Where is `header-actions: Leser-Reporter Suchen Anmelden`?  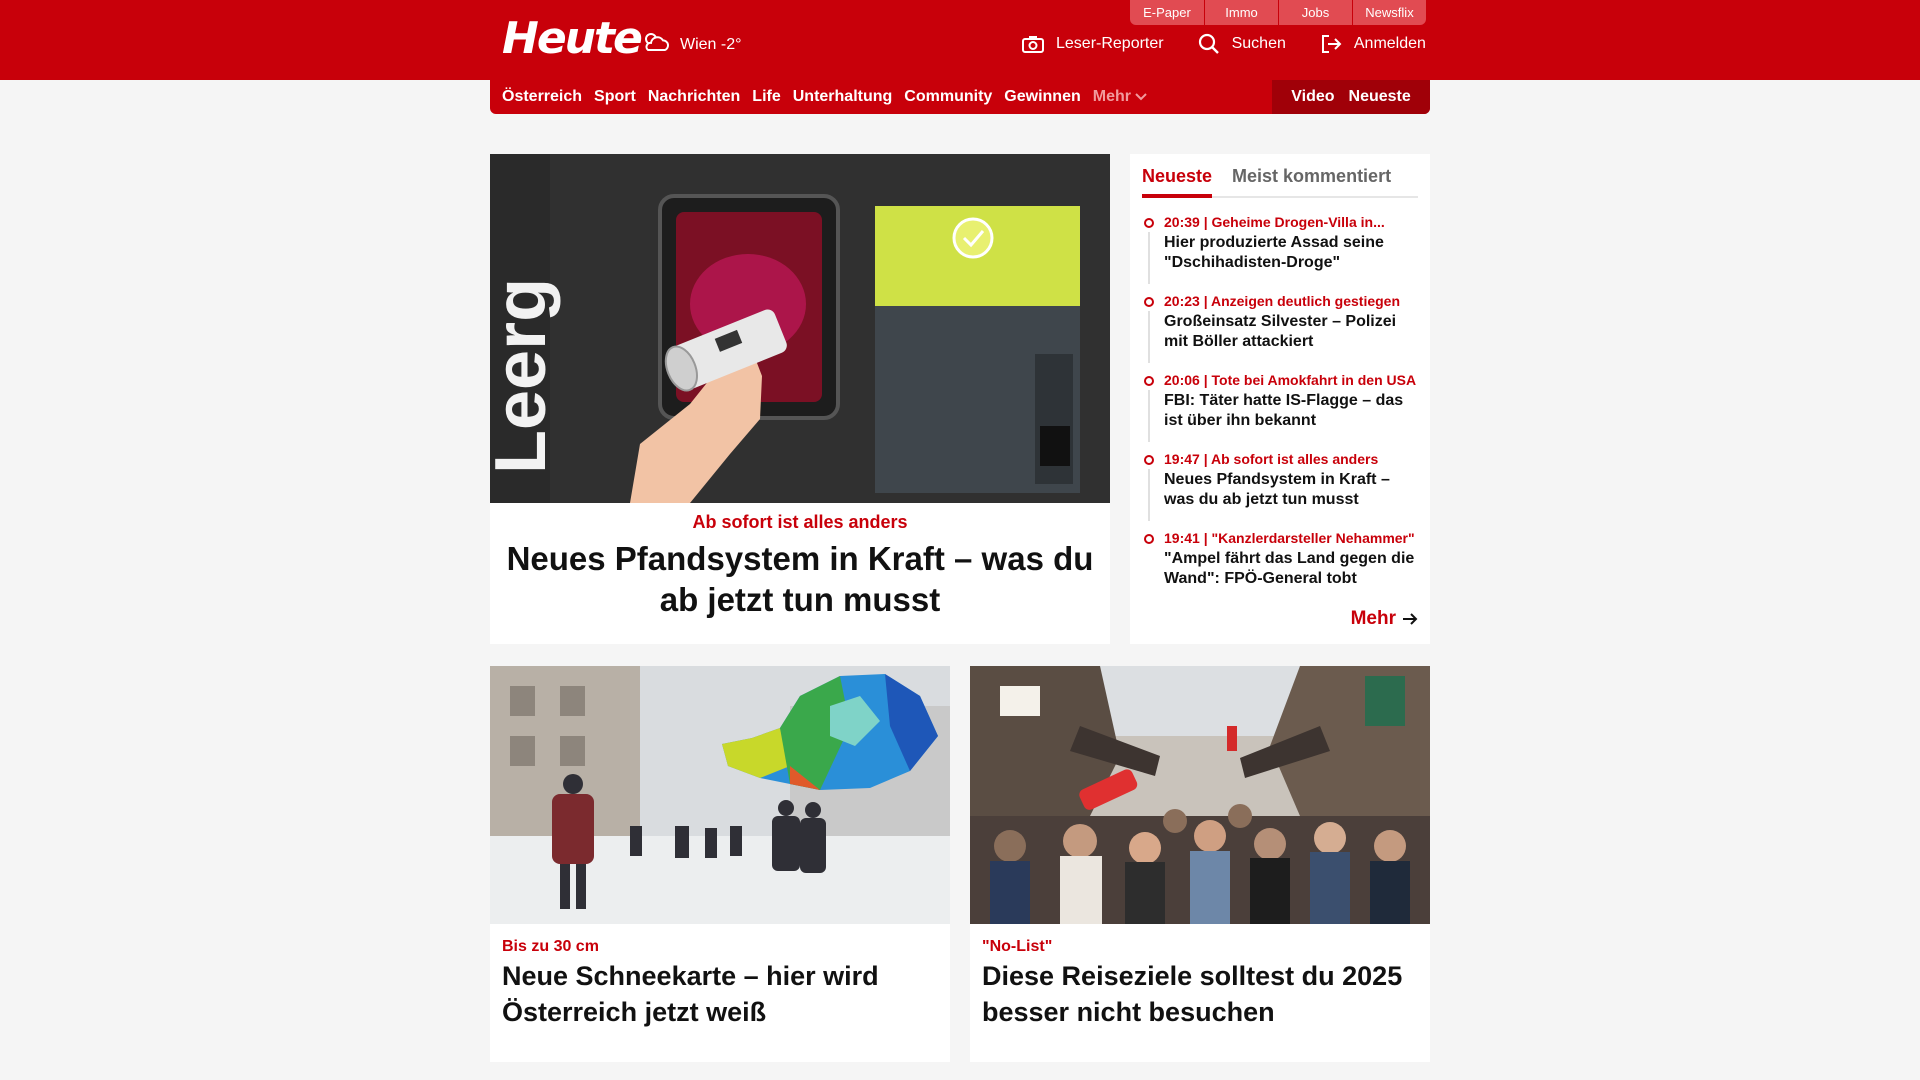 header-actions: Leser-Reporter Suchen Anmelden is located at coordinates (1224, 44).